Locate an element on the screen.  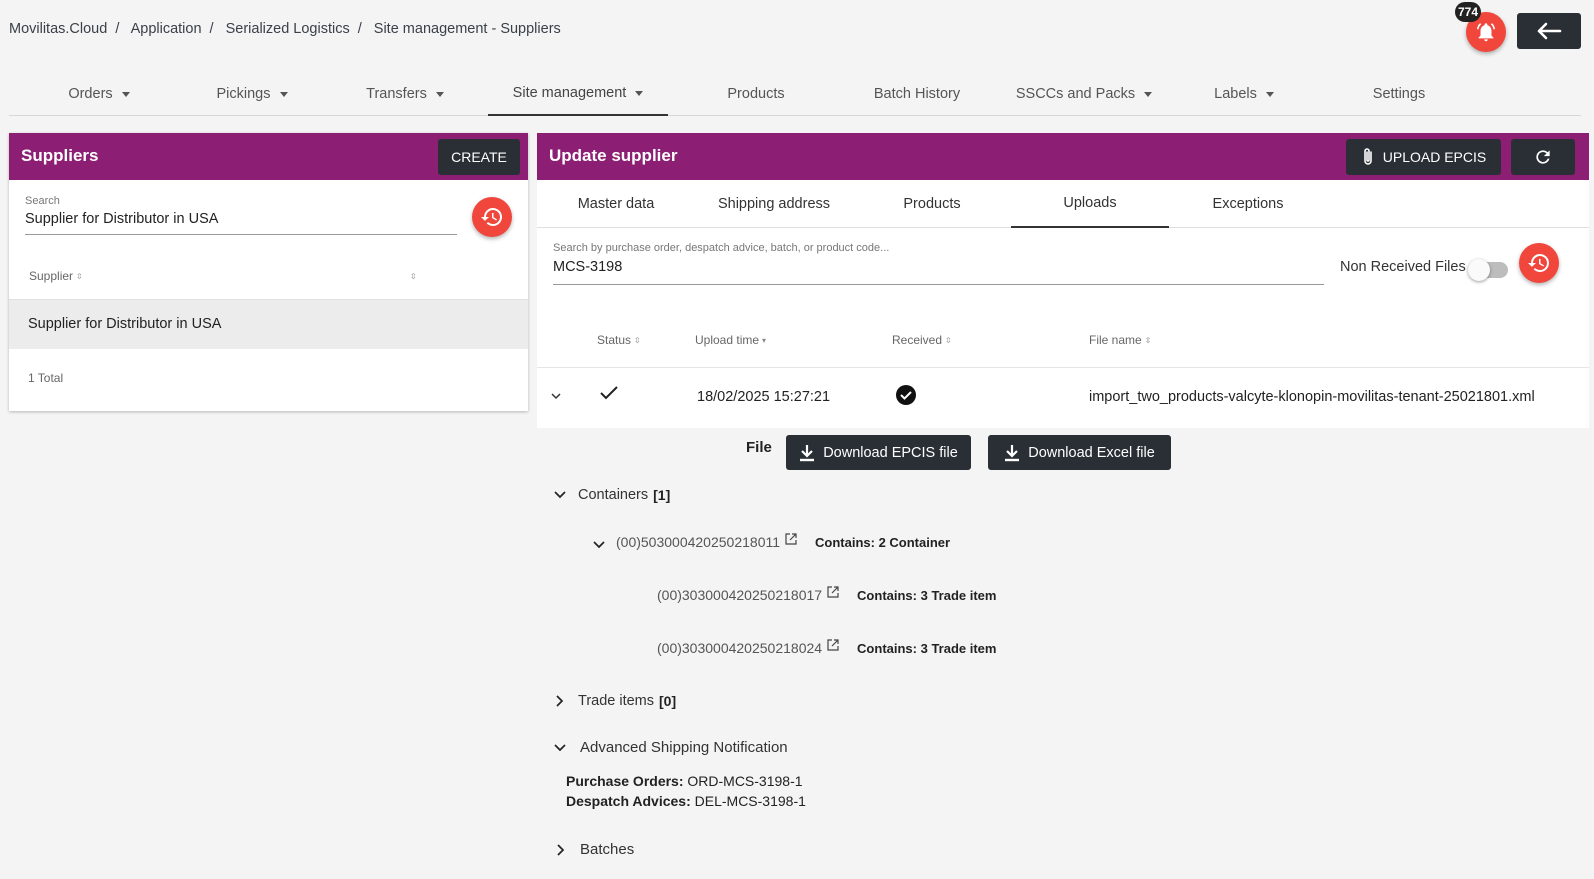
reset-uploads-search-button is located at coordinates (1539, 263).